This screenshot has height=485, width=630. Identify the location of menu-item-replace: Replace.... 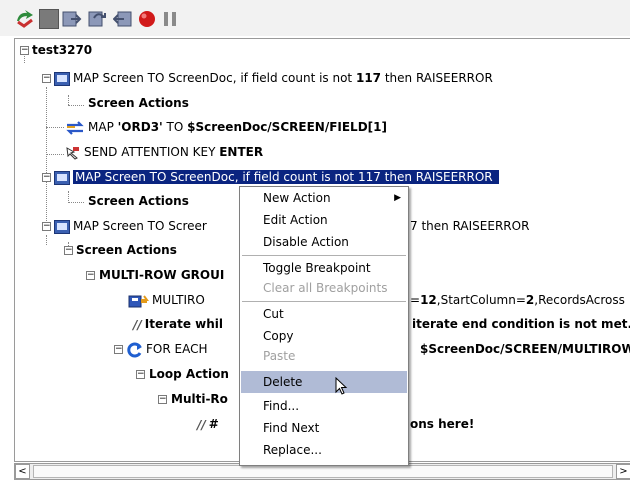
(324, 450).